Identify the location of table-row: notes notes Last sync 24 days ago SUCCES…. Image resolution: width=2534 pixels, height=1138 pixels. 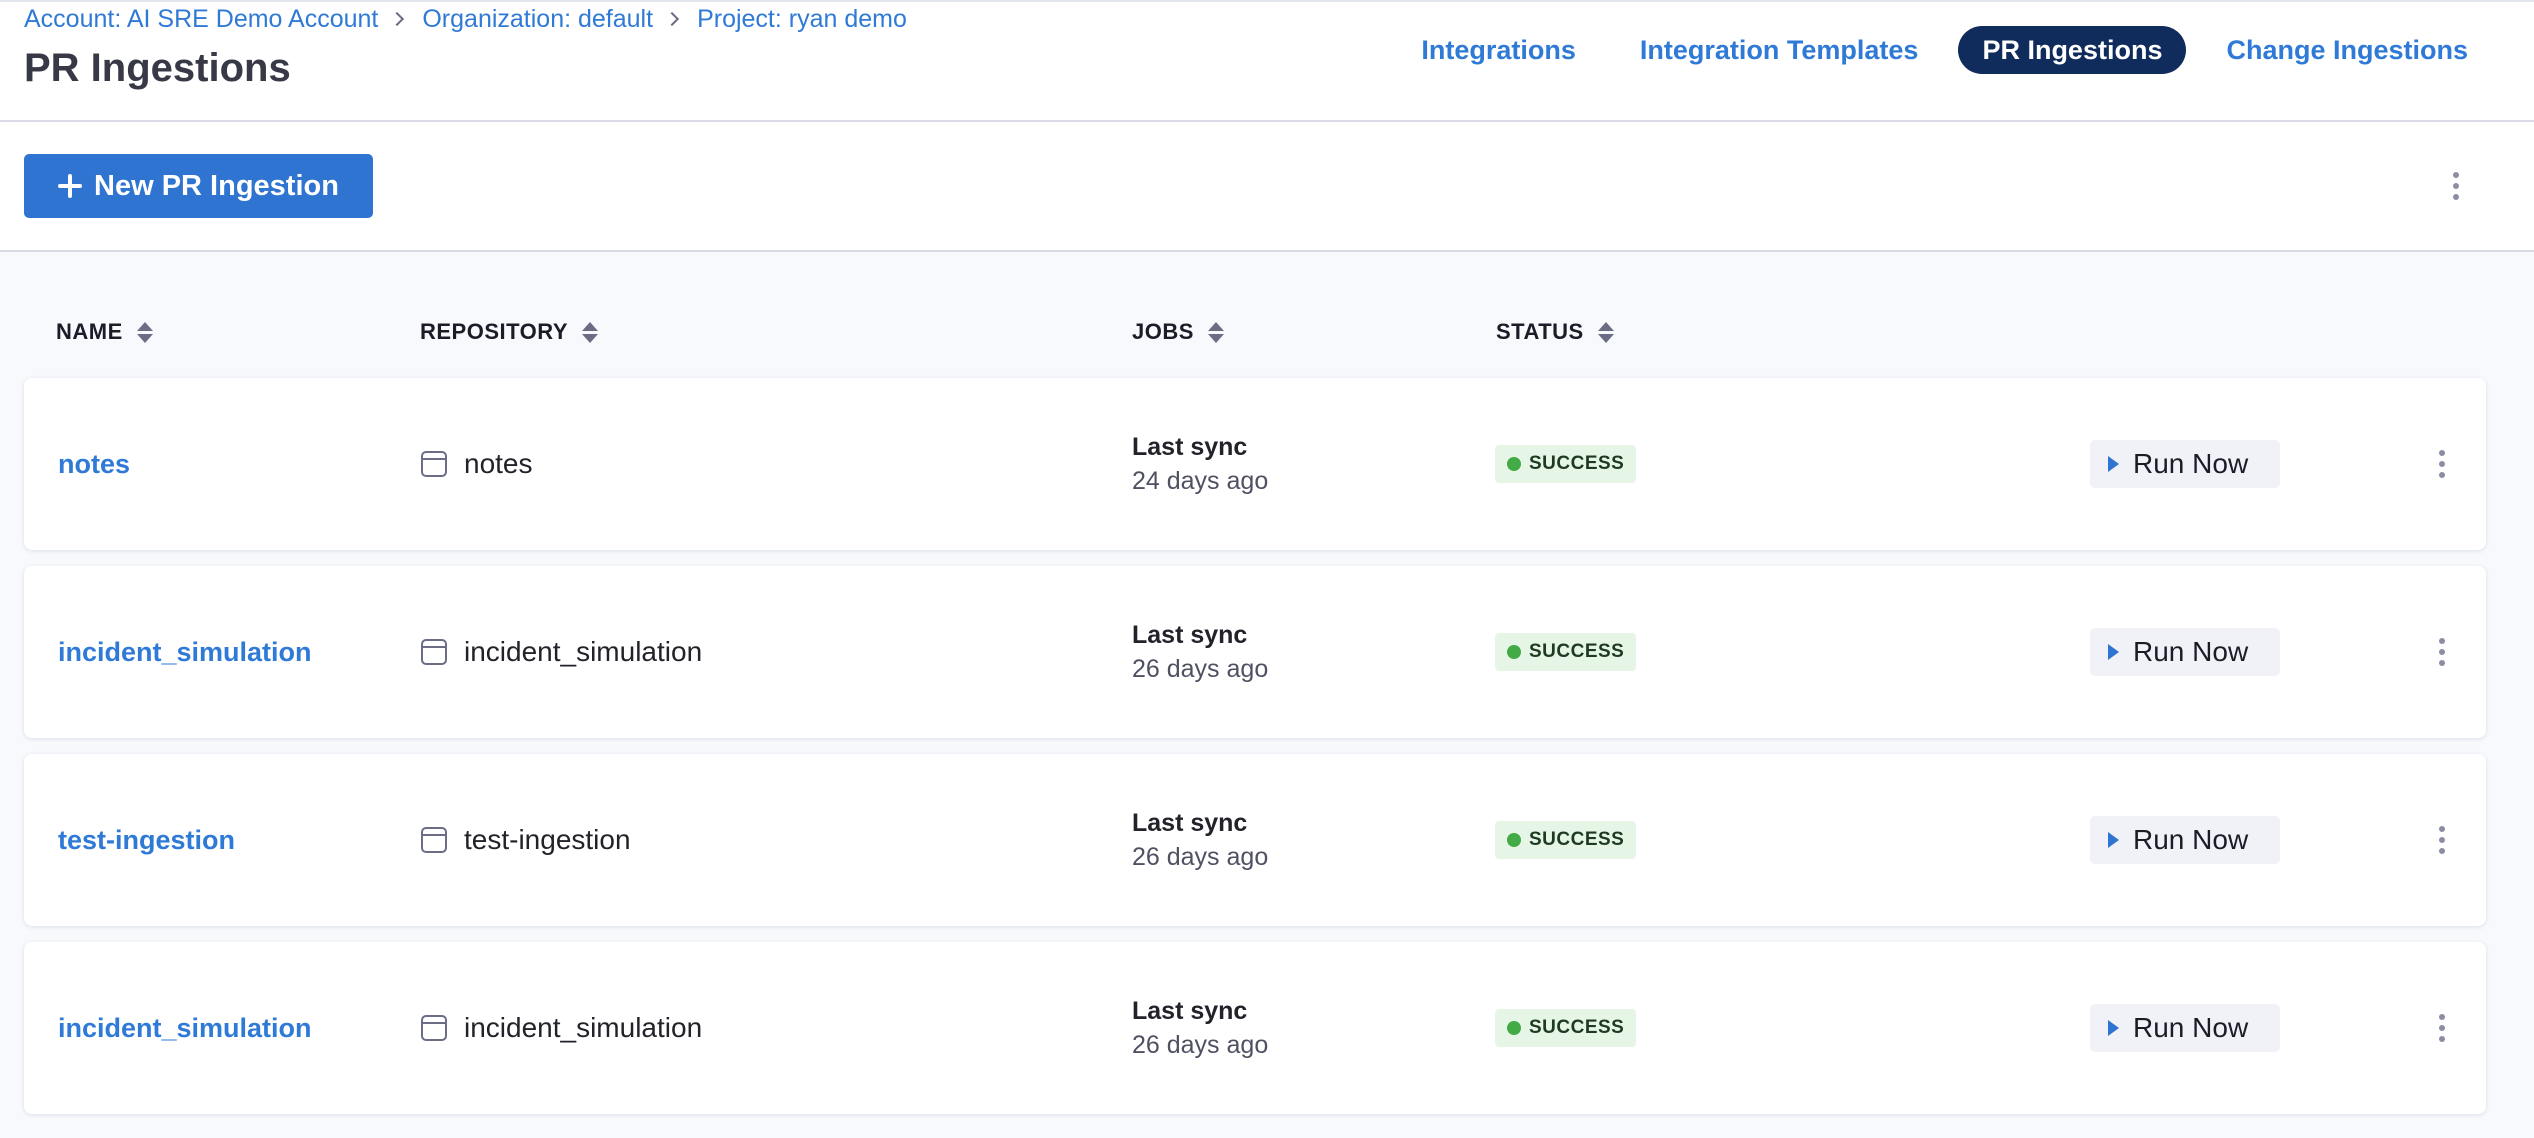
(1255, 464).